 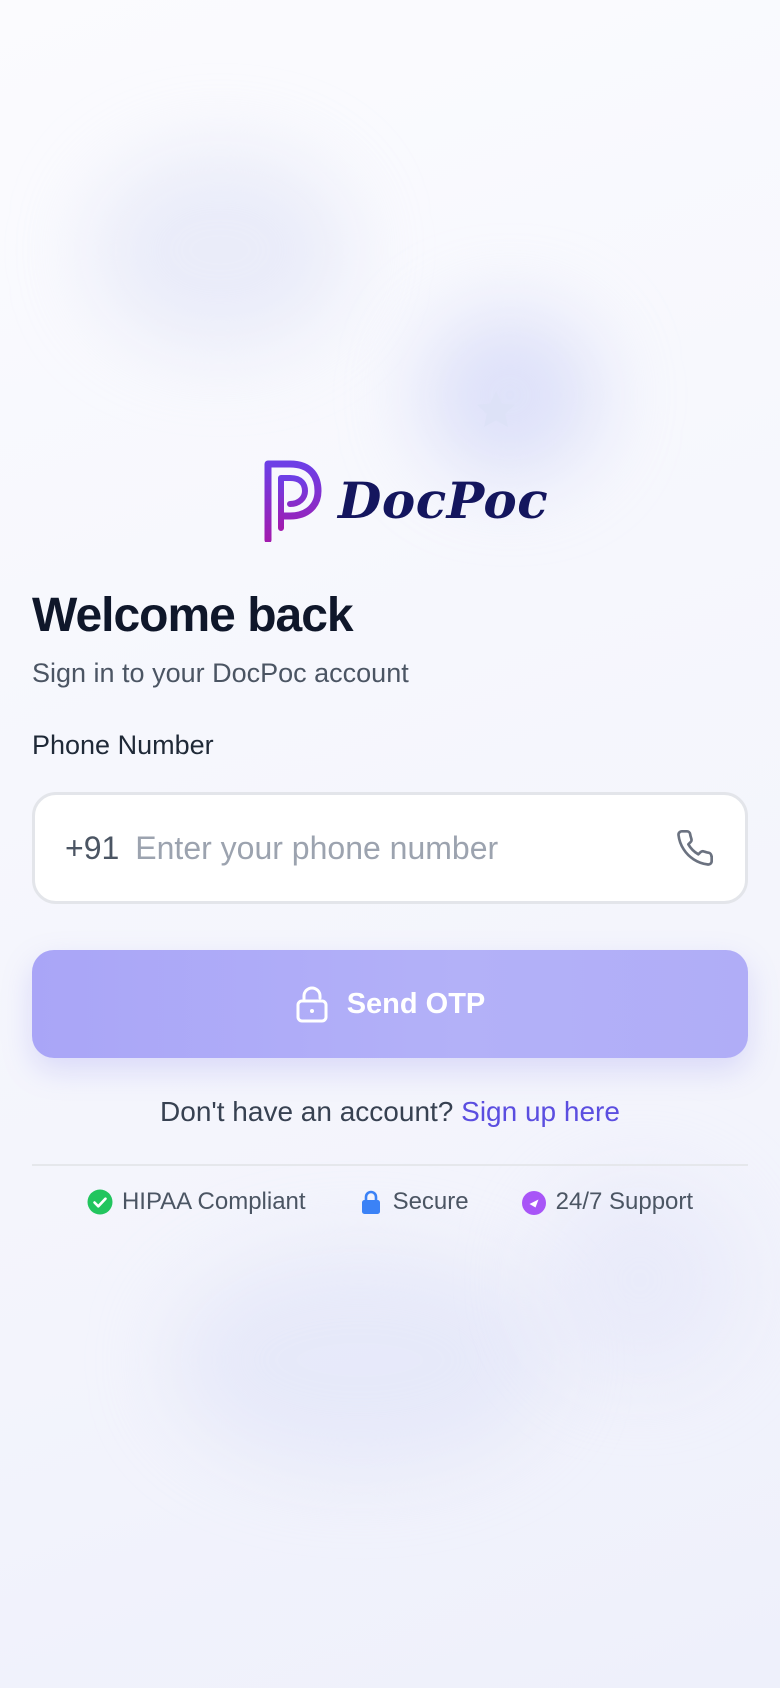 I want to click on trust-badges: HIPAA Compliant Secure 24/7 Support, so click(x=390, y=1202).